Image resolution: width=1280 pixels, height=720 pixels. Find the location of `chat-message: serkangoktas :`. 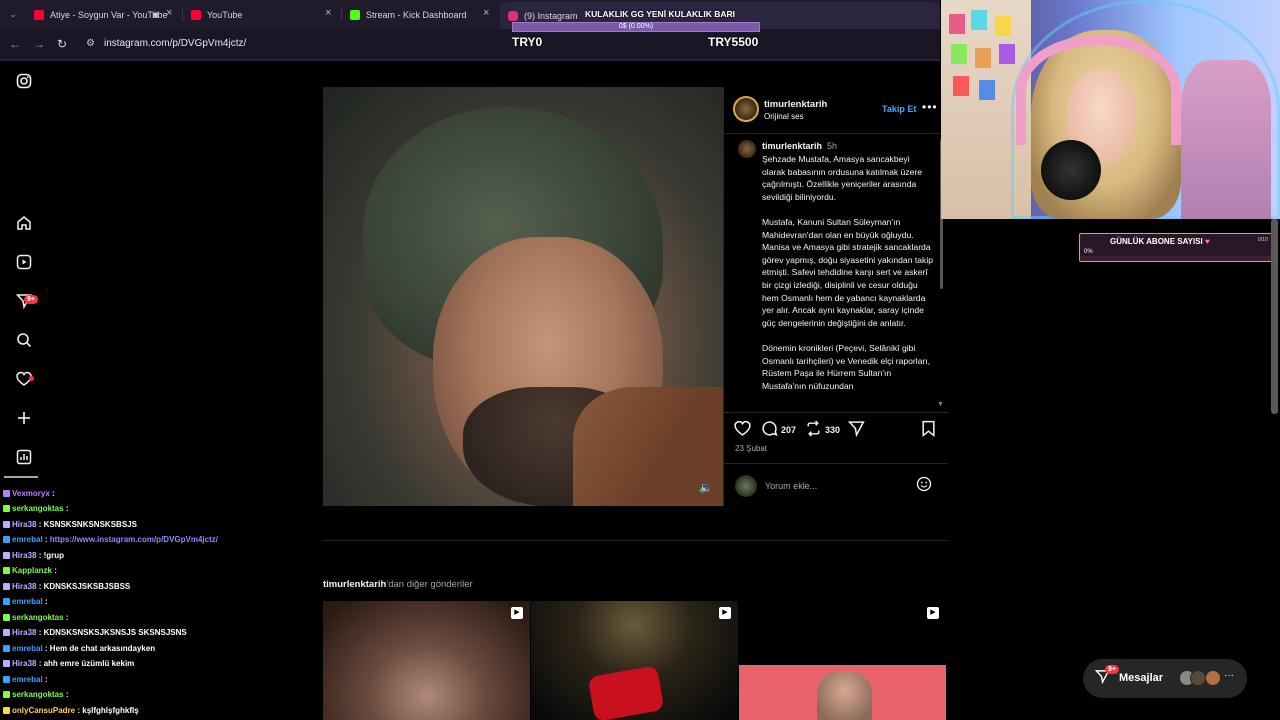

chat-message: serkangoktas : is located at coordinates (35, 694).